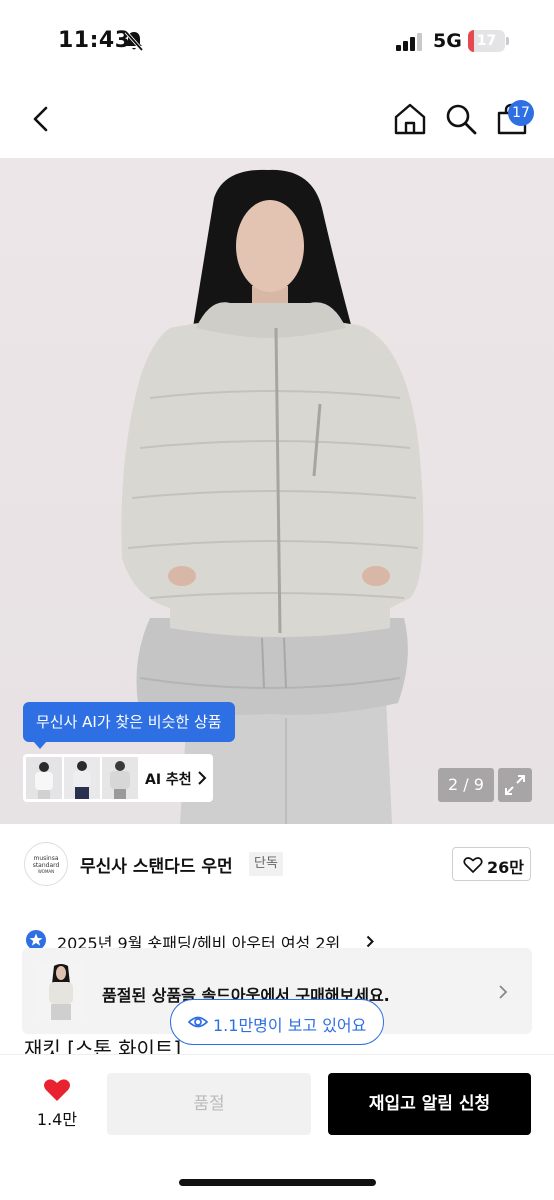 The image size is (554, 1200). Describe the element at coordinates (36, 940) in the screenshot. I see `ranking-star-icon` at that location.